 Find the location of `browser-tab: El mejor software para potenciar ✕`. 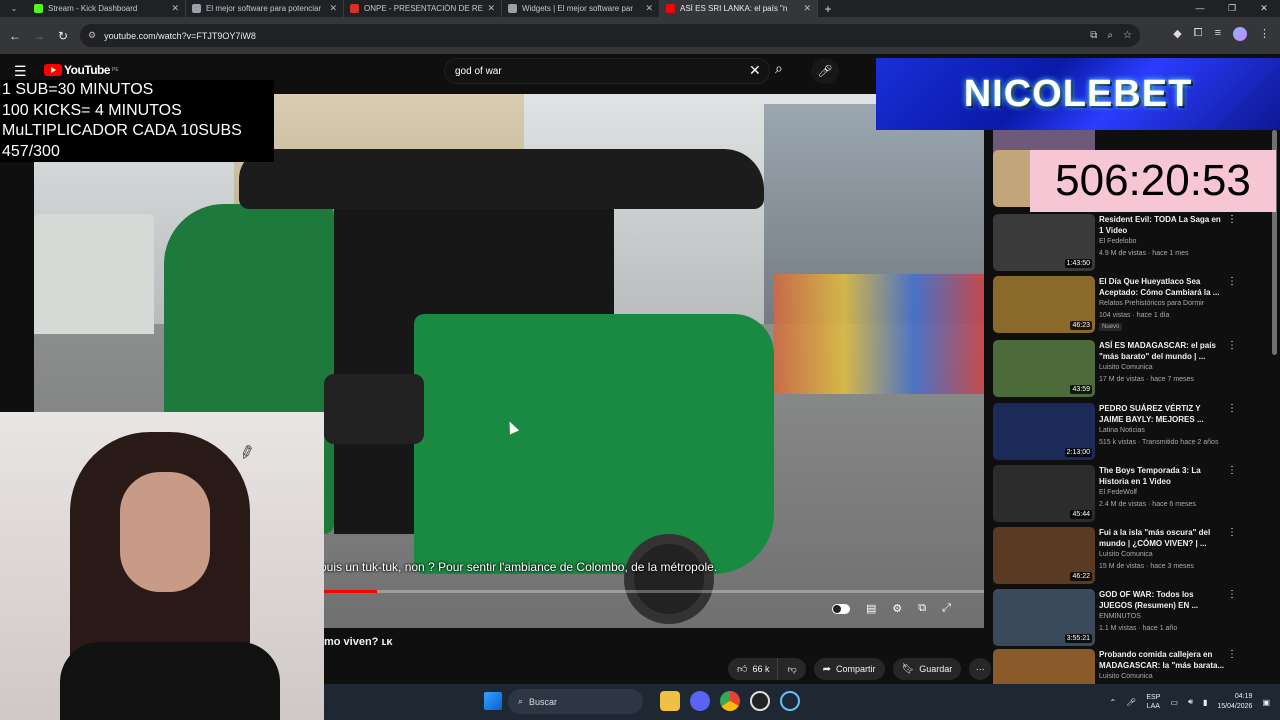

browser-tab: El mejor software para potenciar ✕ is located at coordinates (265, 8).